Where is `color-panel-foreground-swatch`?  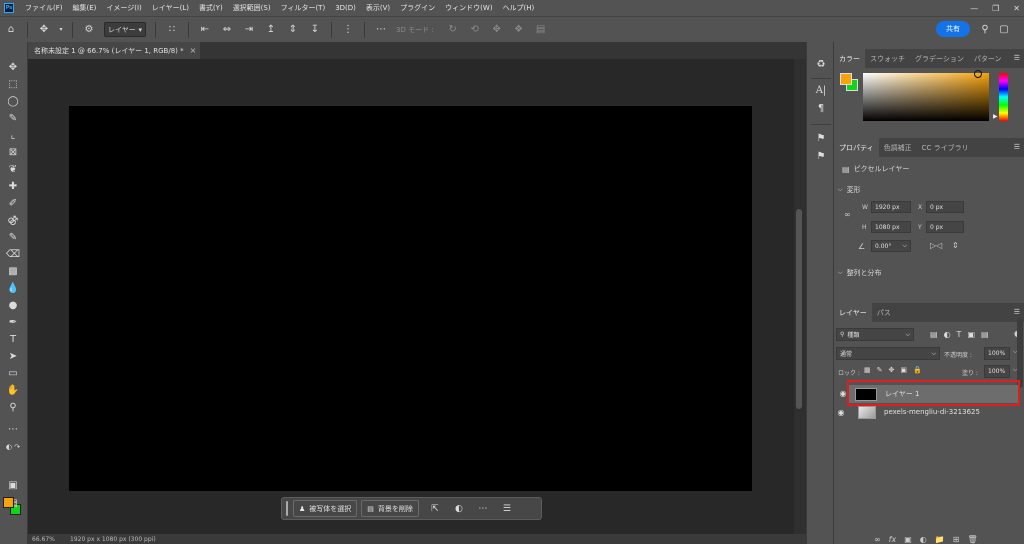 color-panel-foreground-swatch is located at coordinates (846, 79).